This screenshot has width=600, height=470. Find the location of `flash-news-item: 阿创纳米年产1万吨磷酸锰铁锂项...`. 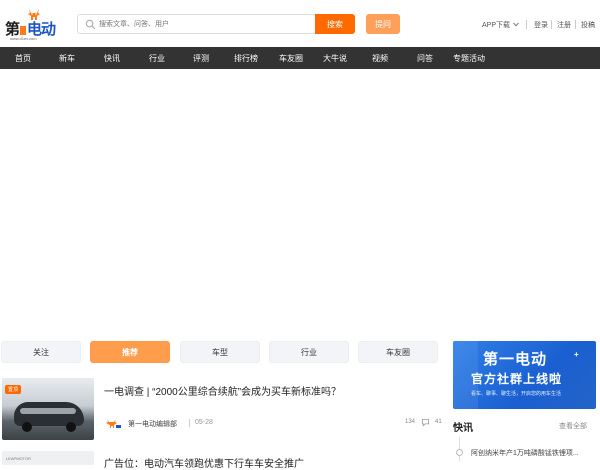

flash-news-item: 阿创纳米年产1万吨磷酸锰铁锂项... is located at coordinates (525, 453).